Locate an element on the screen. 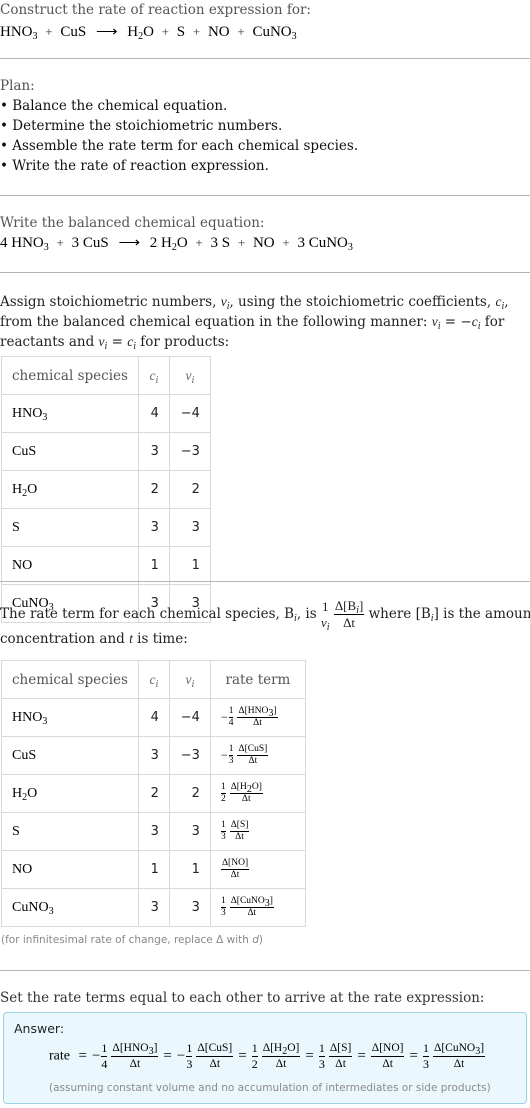 The width and height of the screenshot is (530, 1108). rate-term: Δ[NO] Δt is located at coordinates (235, 869).